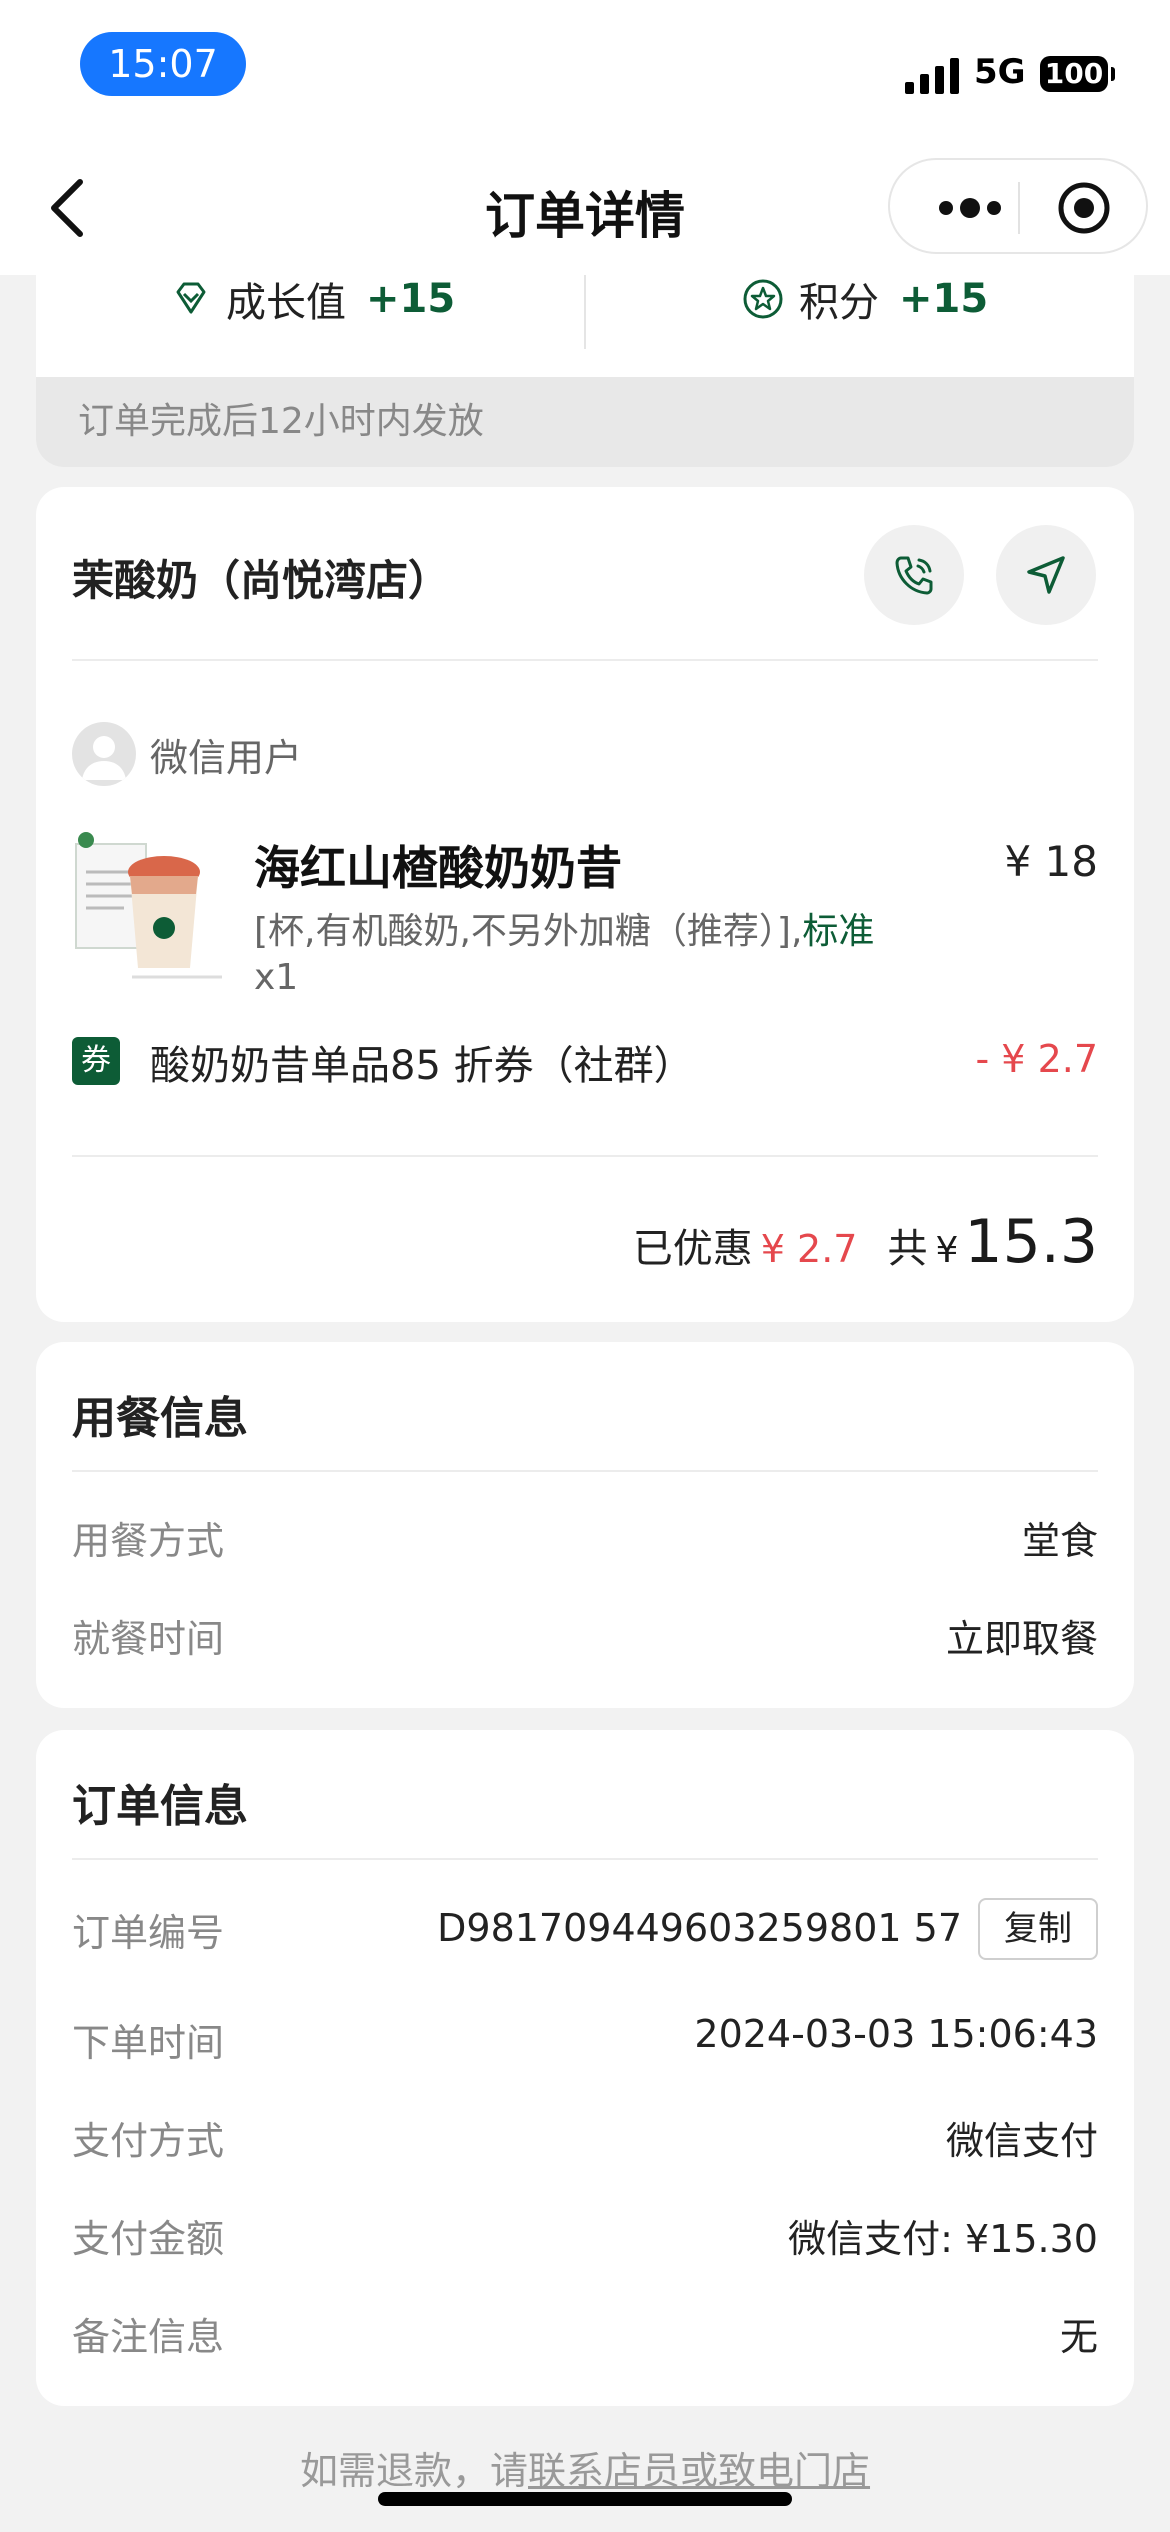  I want to click on more-icon, so click(970, 208).